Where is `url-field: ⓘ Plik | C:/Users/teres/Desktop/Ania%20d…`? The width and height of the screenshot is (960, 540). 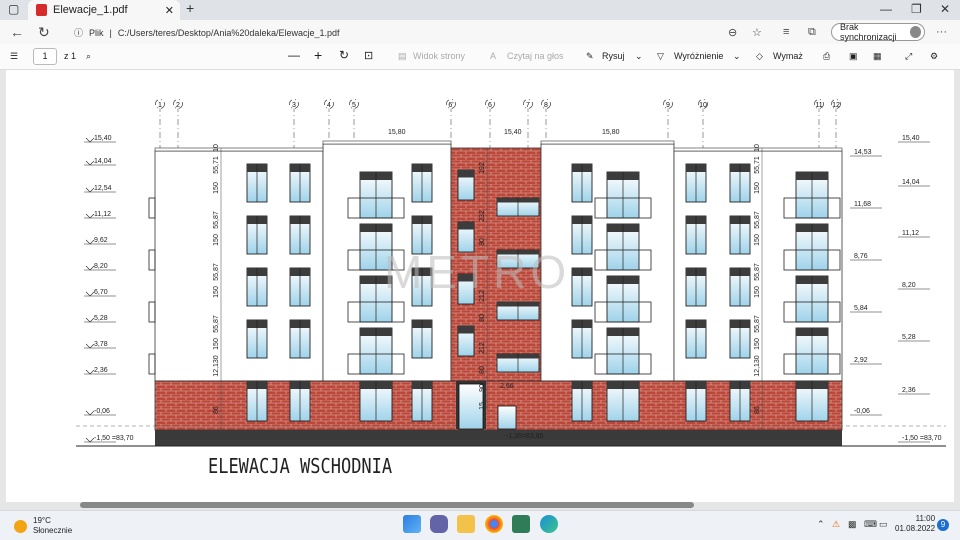 url-field: ⓘ Plik | C:/Users/teres/Desktop/Ania%20d… is located at coordinates (207, 32).